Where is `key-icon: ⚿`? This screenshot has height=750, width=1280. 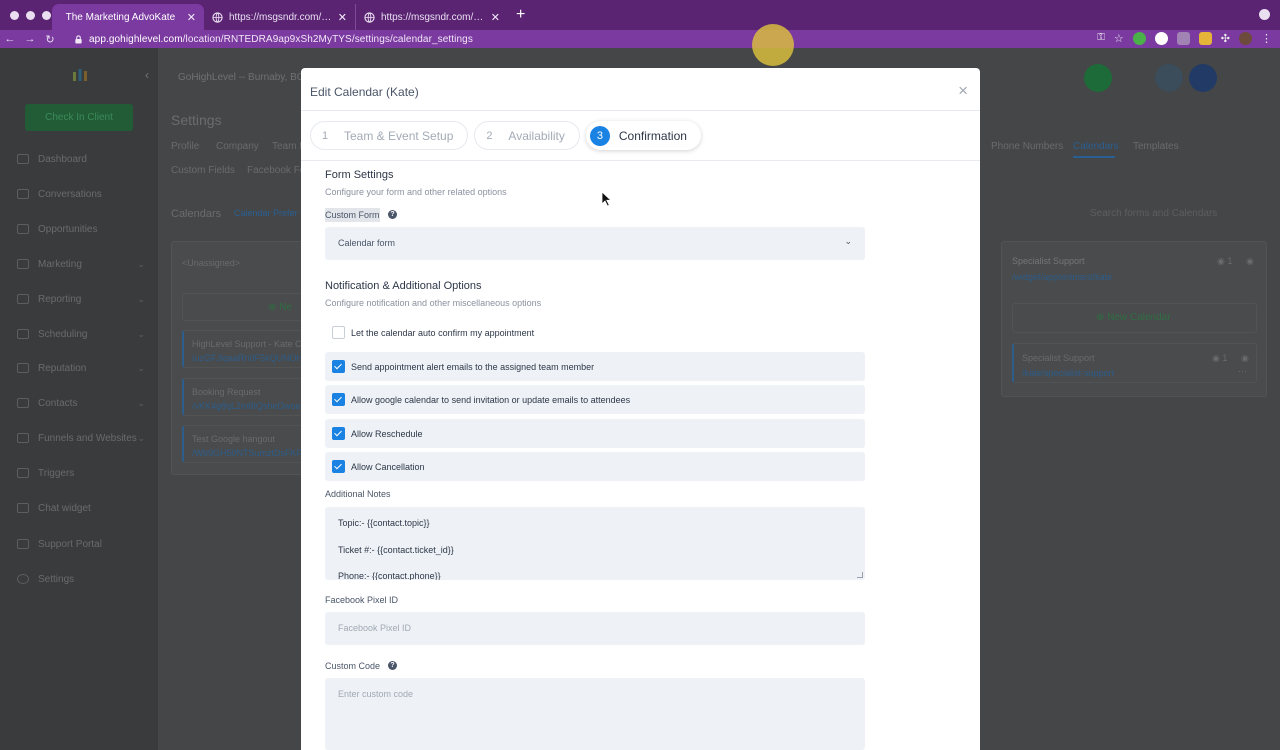
key-icon: ⚿ is located at coordinates (1101, 38).